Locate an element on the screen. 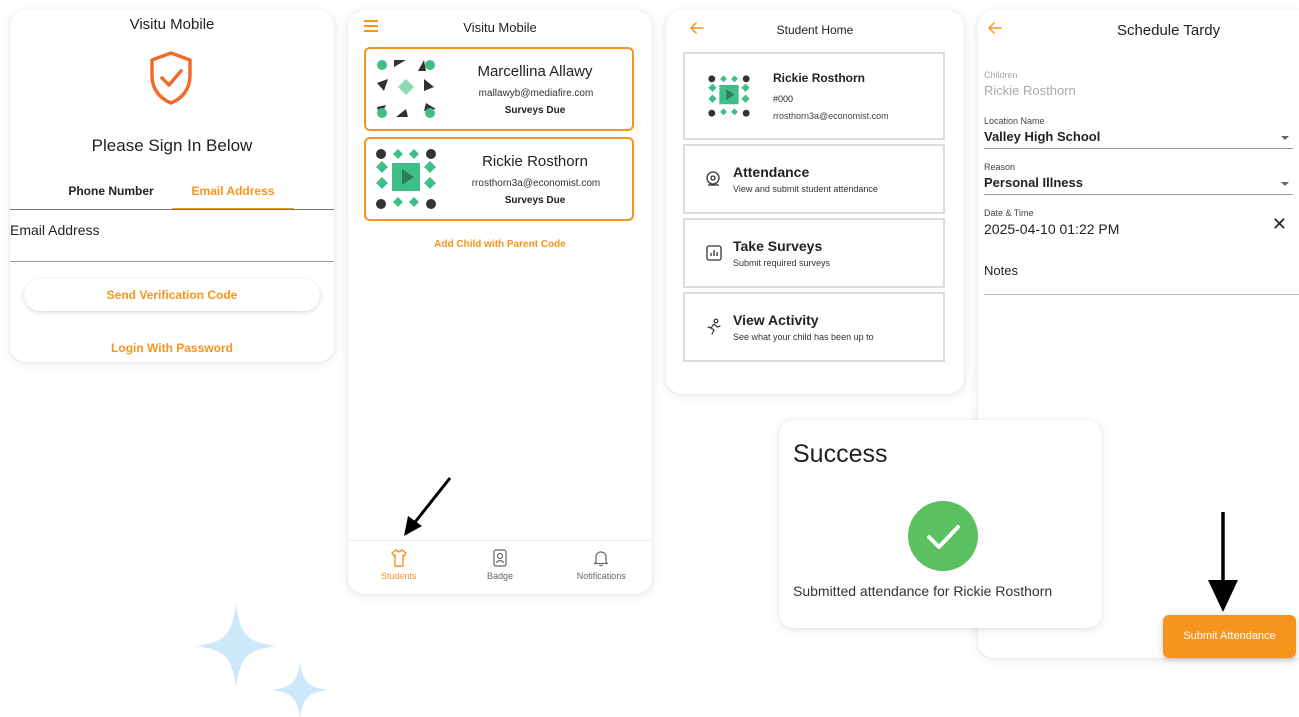 This screenshot has width=1299, height=717. child-name: Marcellina Allawy is located at coordinates (535, 71).